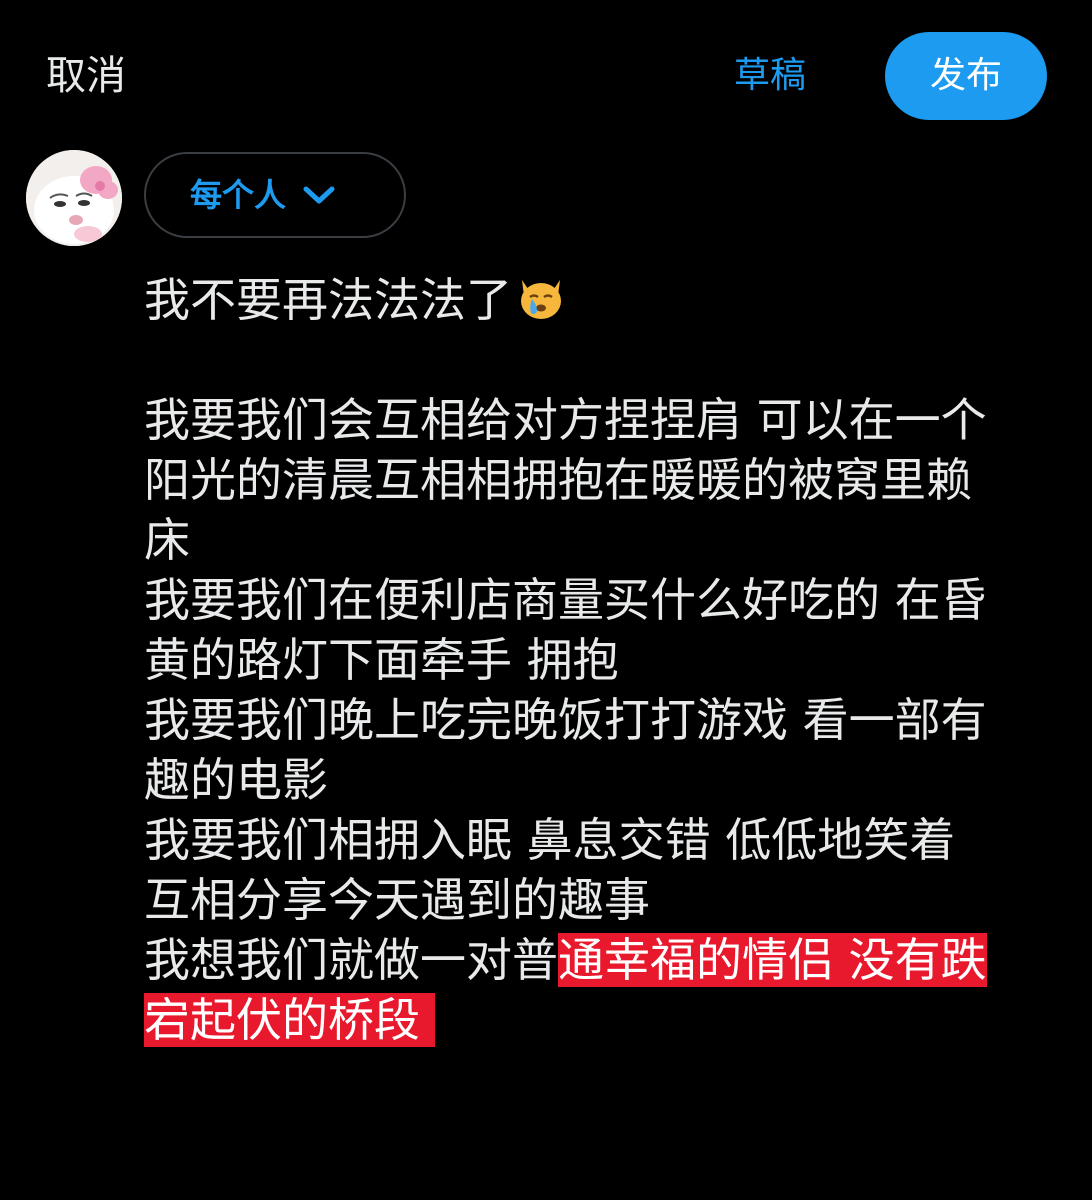 The image size is (1092, 1200). Describe the element at coordinates (381, 660) in the screenshot. I see `composer-line: 黄的路灯下面牵手 拥抱` at that location.